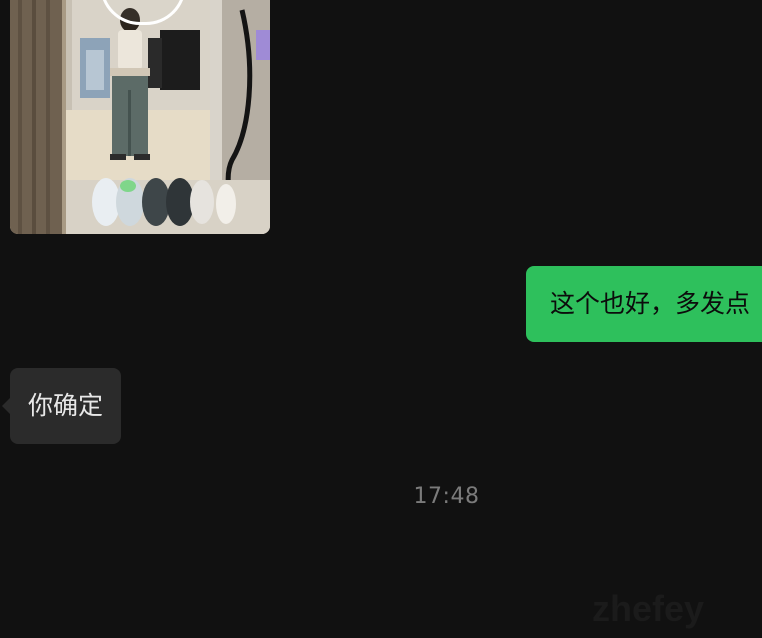  Describe the element at coordinates (650, 303) in the screenshot. I see `sent-message-text: 这个也好，多发点` at that location.